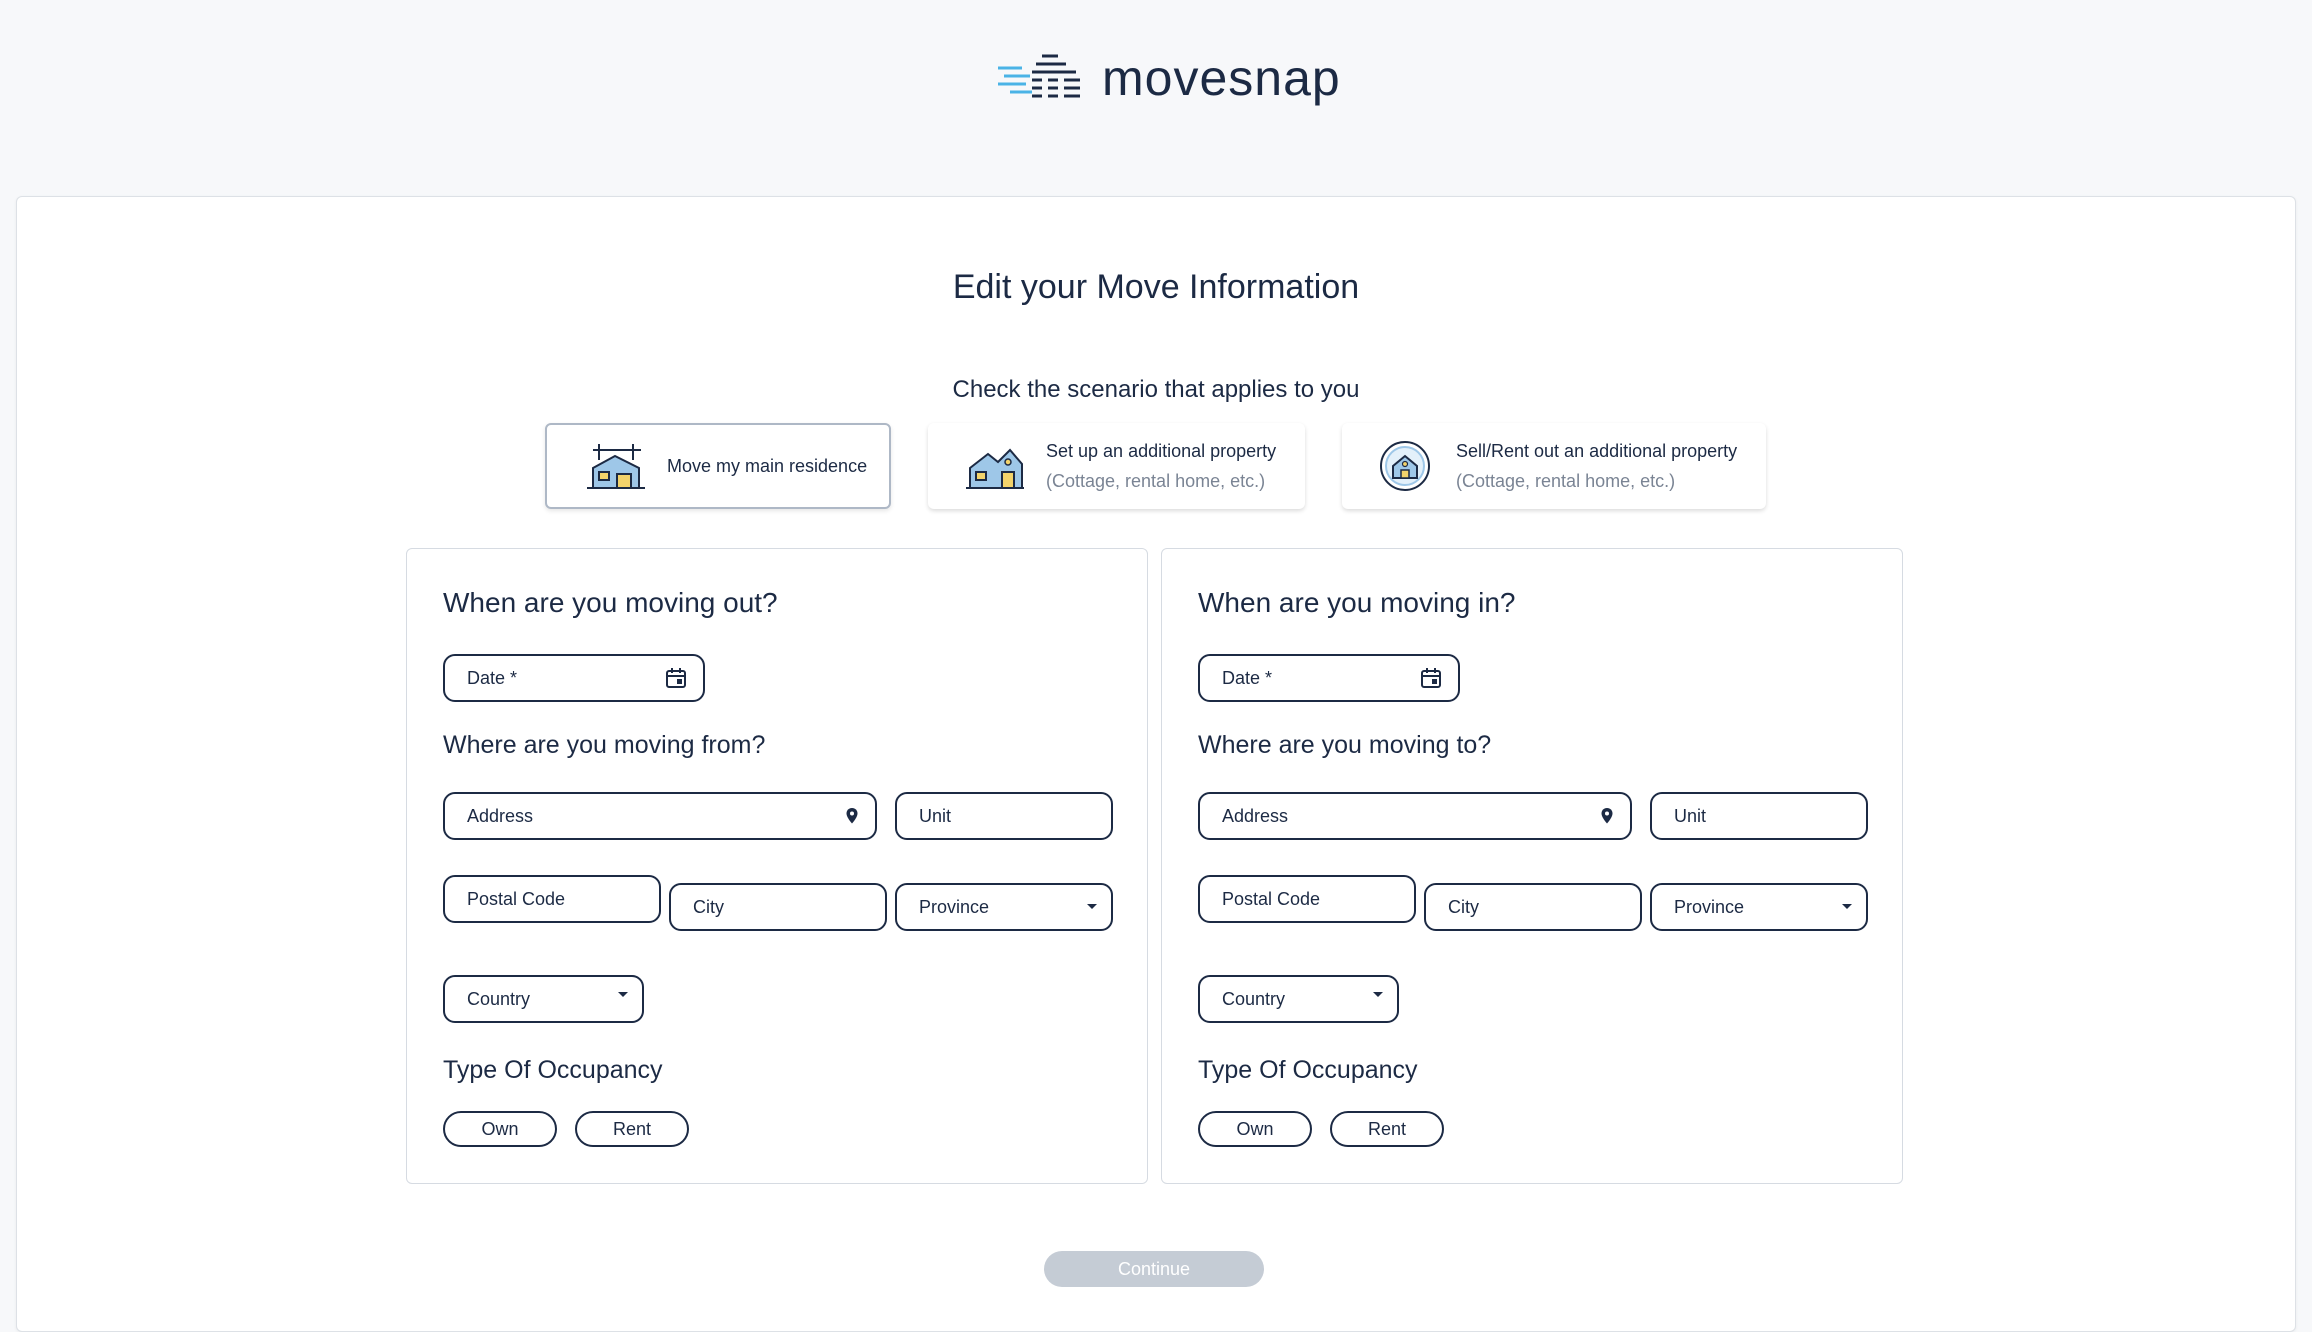 Image resolution: width=2312 pixels, height=1332 pixels. Describe the element at coordinates (632, 1129) in the screenshot. I see `from-rent-button: Rent` at that location.